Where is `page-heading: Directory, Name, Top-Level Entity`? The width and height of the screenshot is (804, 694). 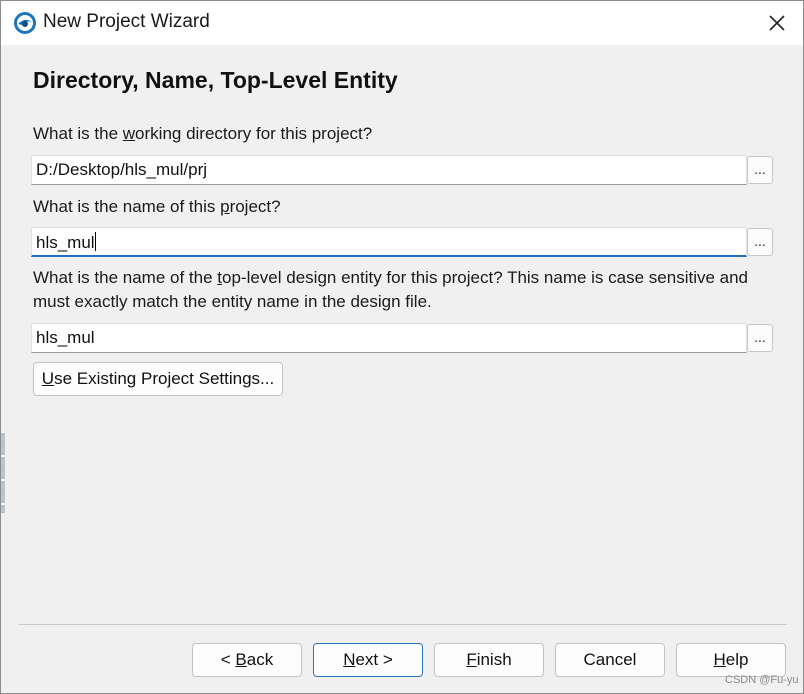
page-heading: Directory, Name, Top-Level Entity is located at coordinates (215, 80).